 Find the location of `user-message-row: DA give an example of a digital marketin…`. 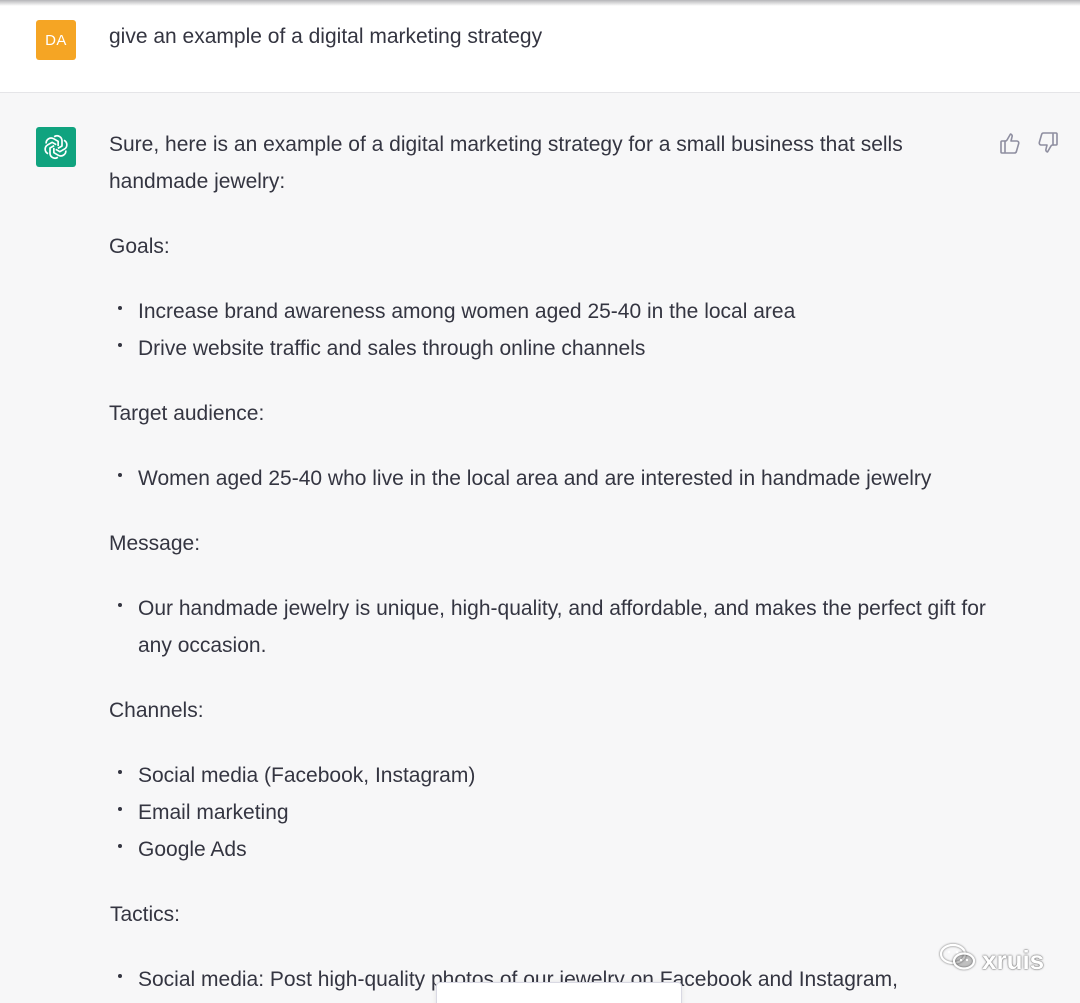

user-message-row: DA give an example of a digital marketin… is located at coordinates (540, 46).